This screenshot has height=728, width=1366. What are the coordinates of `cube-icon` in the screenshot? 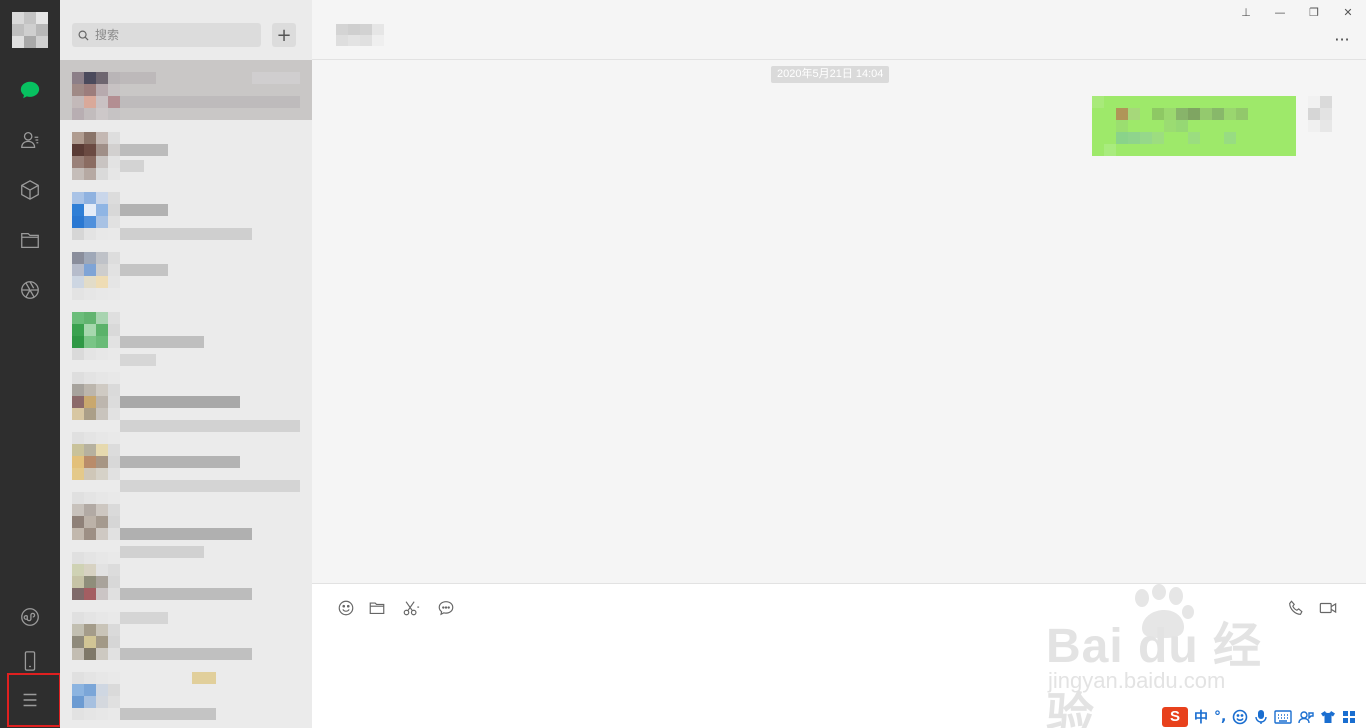 It's located at (30, 190).